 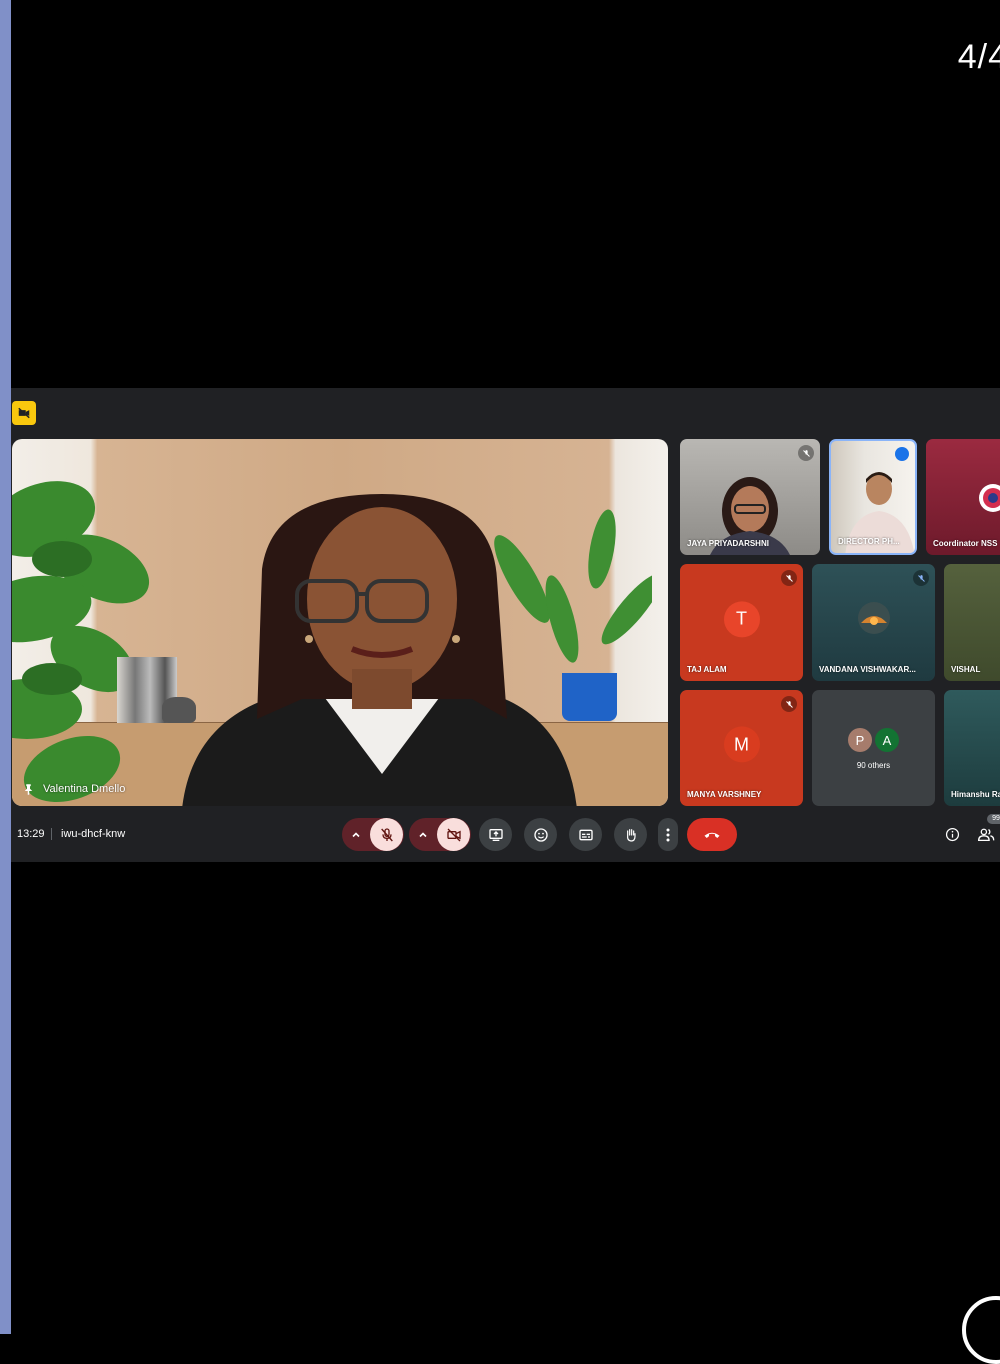 I want to click on mic-toggle-button, so click(x=386, y=834).